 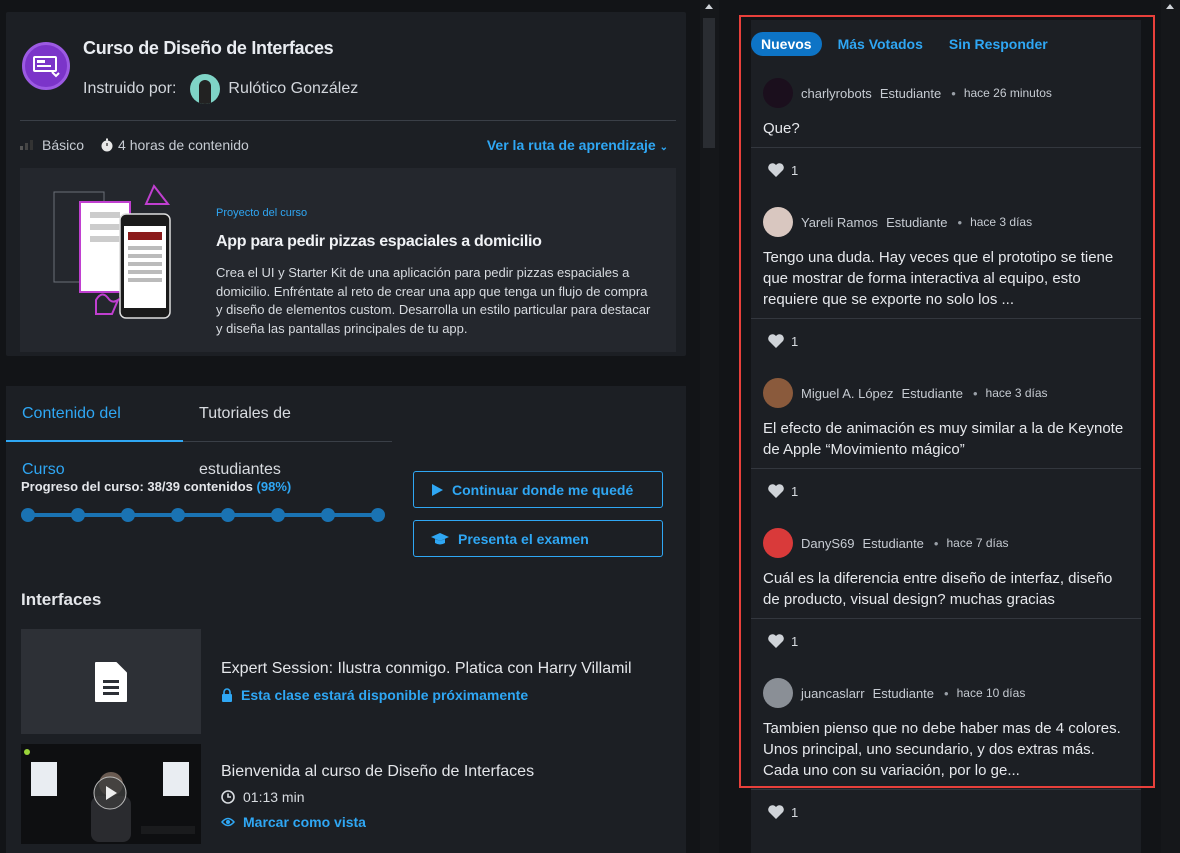 What do you see at coordinates (538, 489) in the screenshot?
I see `continue-button: Continuar donde me quedé` at bounding box center [538, 489].